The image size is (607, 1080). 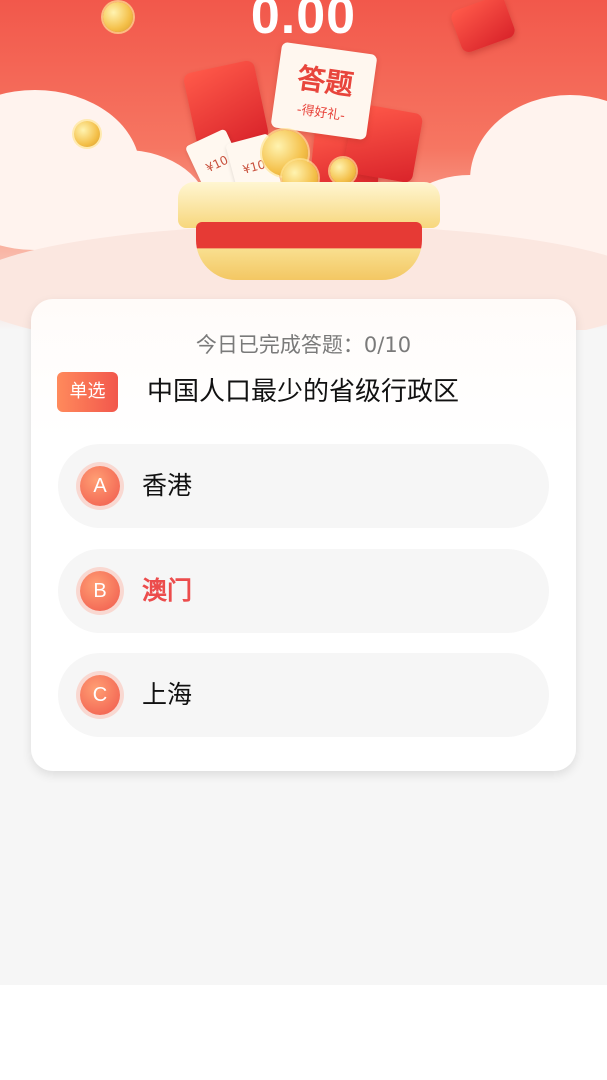 I want to click on option-c-label: 上海, so click(x=167, y=694).